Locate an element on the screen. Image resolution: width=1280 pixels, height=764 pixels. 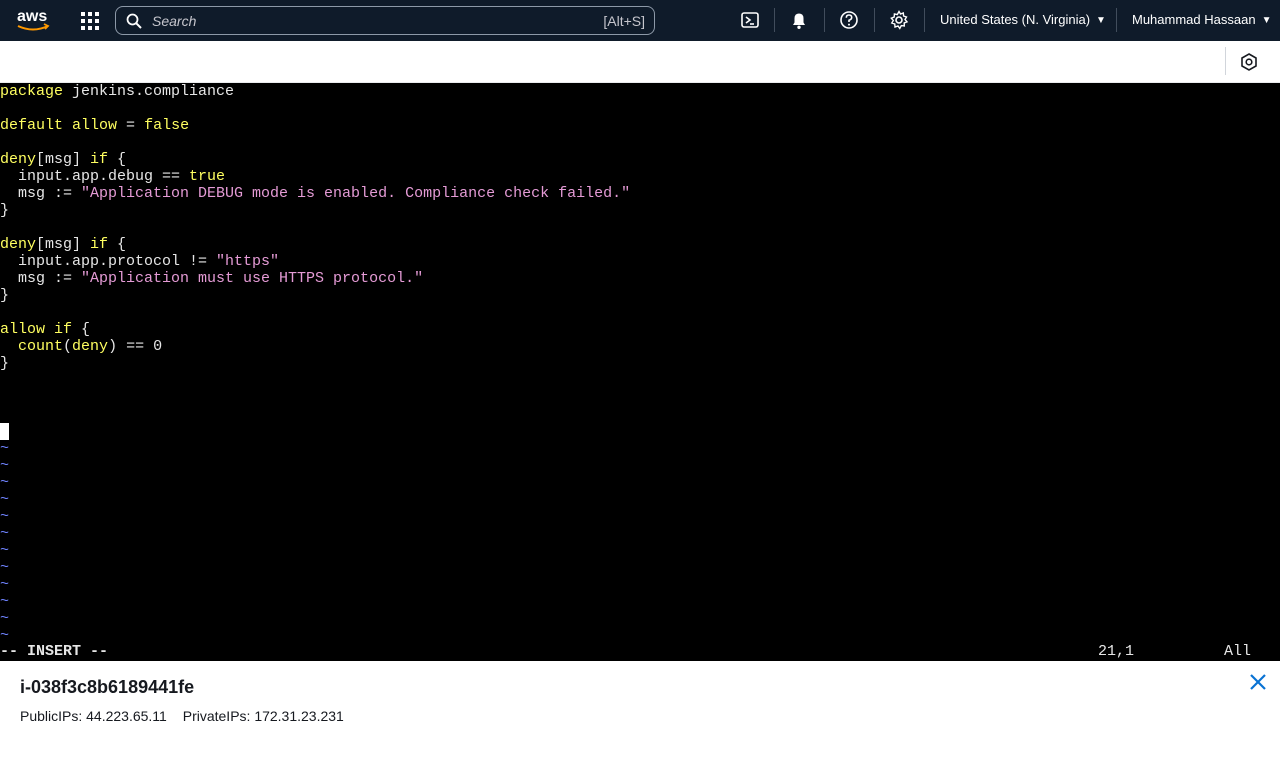
svg-text: aws is located at coordinates (32, 16).